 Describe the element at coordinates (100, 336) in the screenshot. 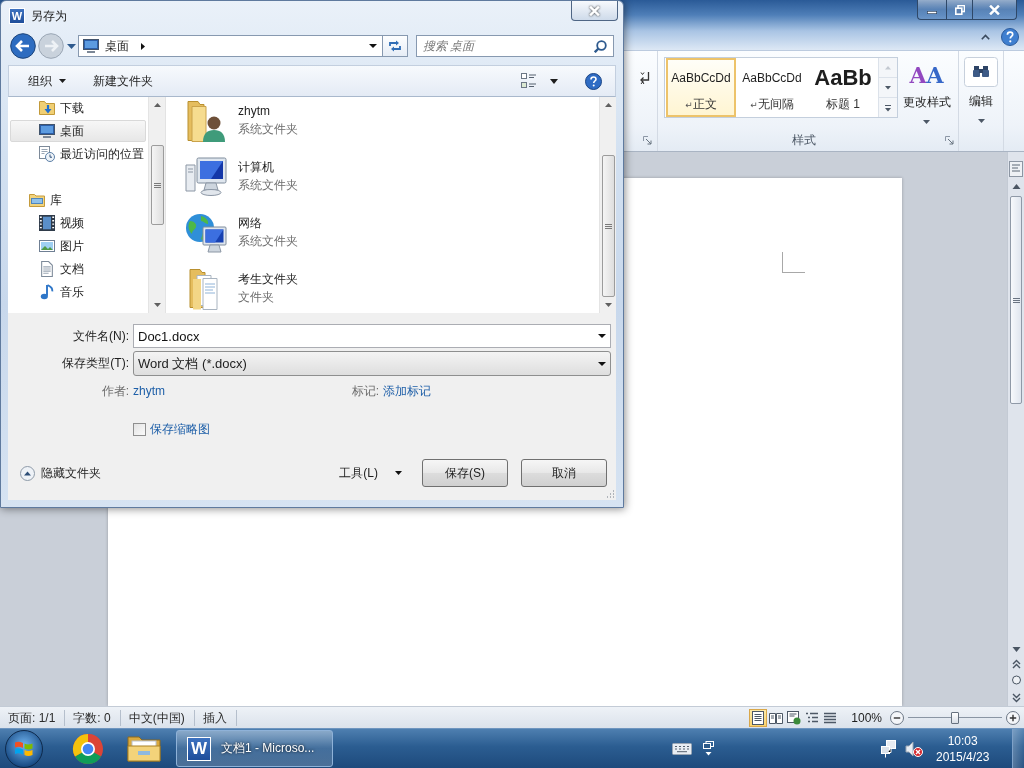

I see `file-name-label: 文件名(N):` at that location.